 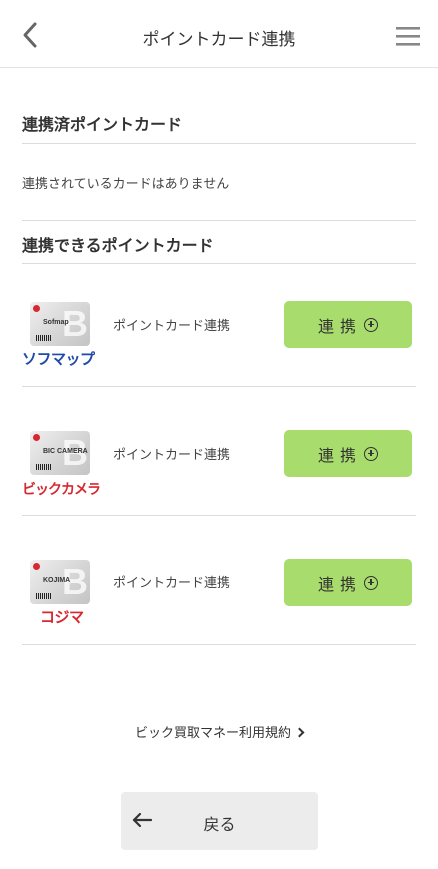 What do you see at coordinates (60, 324) in the screenshot?
I see `sofmap-card-image: B Sofmap` at bounding box center [60, 324].